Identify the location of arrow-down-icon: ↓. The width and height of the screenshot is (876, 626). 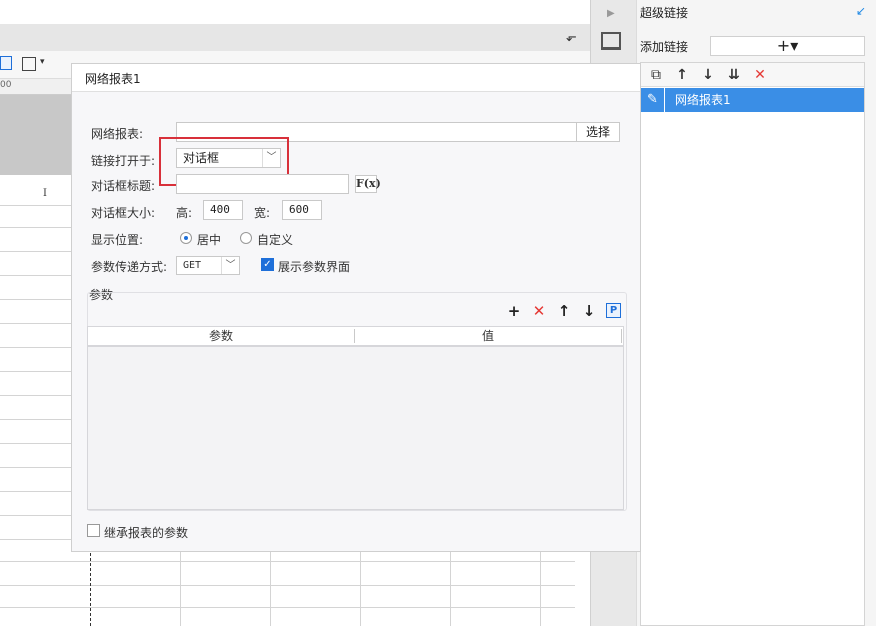
(708, 75).